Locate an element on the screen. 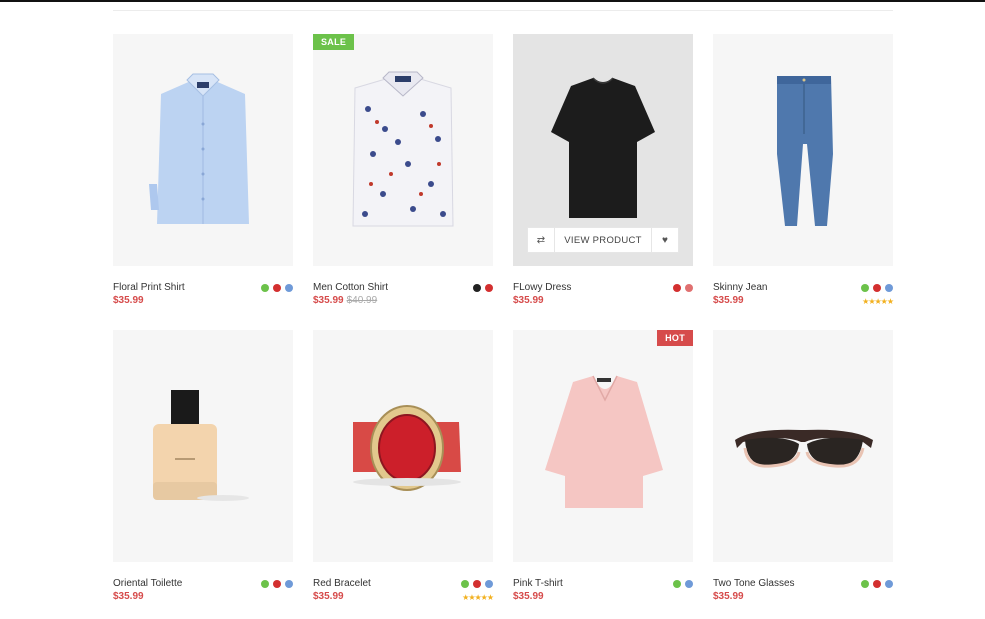 The image size is (985, 619). product-name: Floral Print Shirt is located at coordinates (149, 287).